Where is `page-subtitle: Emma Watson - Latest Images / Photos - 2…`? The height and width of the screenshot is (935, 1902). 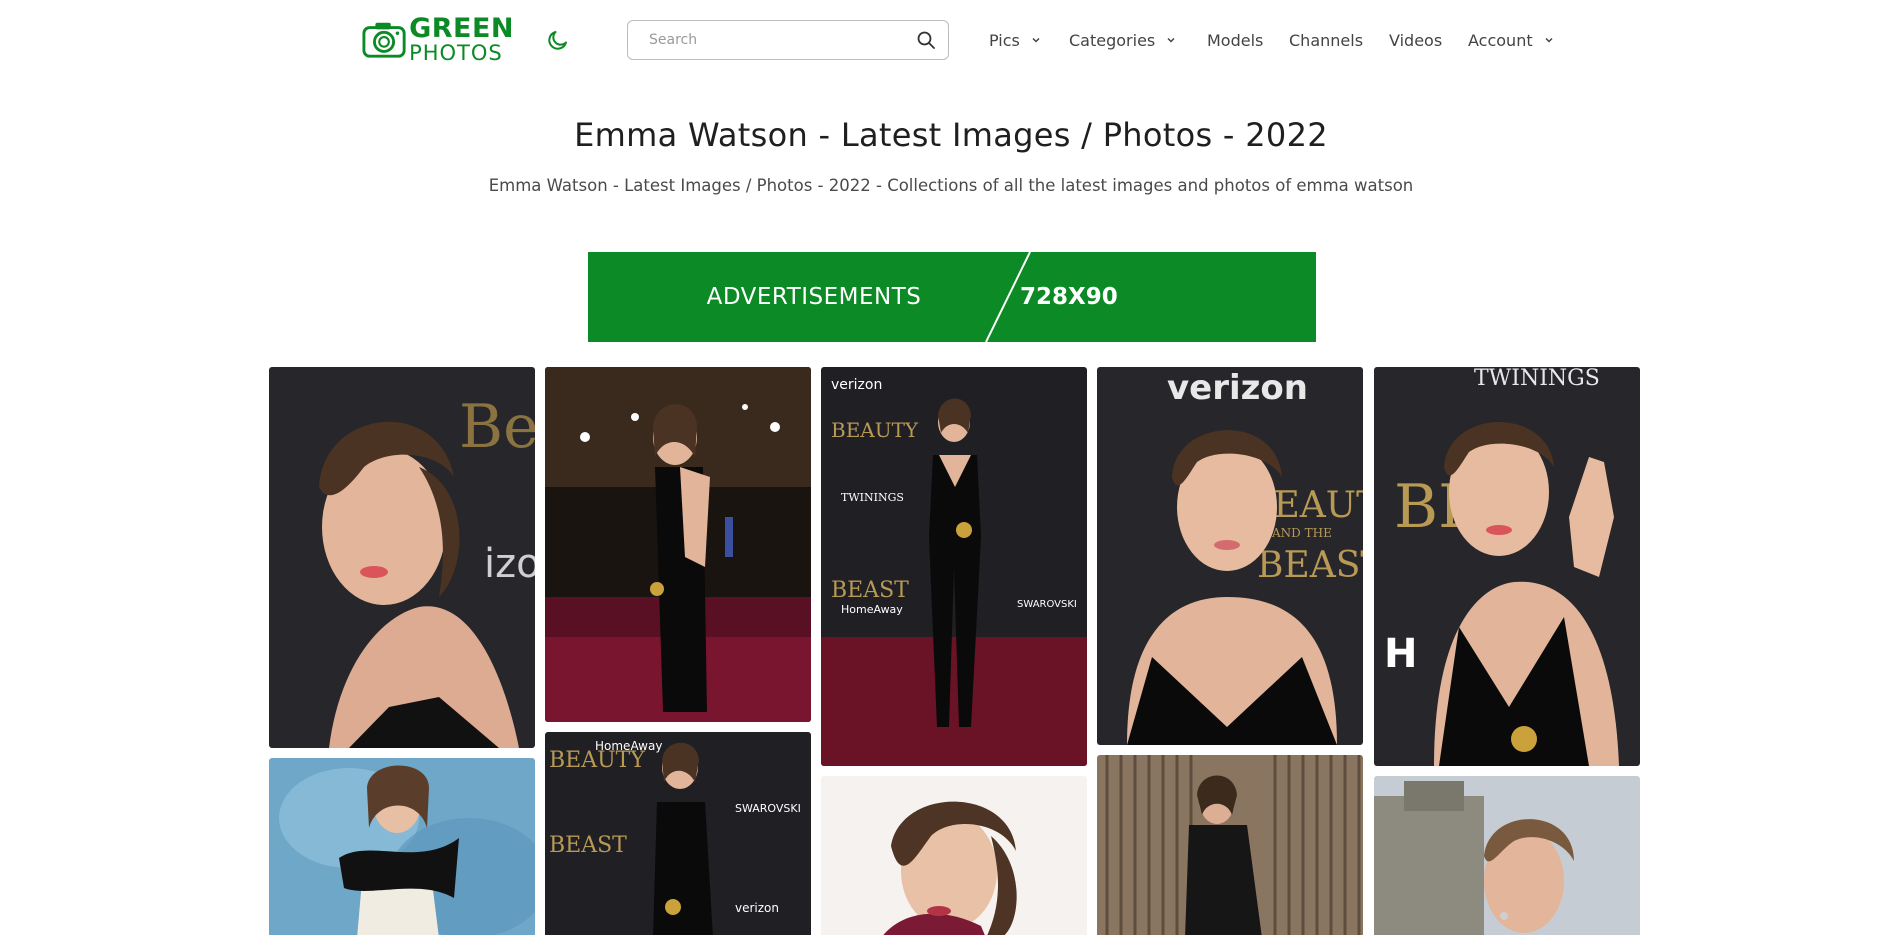
page-subtitle: Emma Watson - Latest Images / Photos - 2… is located at coordinates (951, 185).